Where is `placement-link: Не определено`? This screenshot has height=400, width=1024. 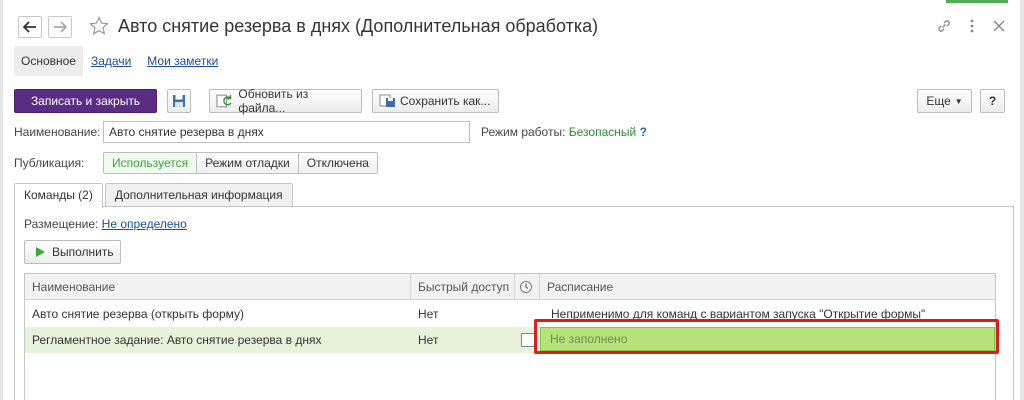 placement-link: Не определено is located at coordinates (144, 224).